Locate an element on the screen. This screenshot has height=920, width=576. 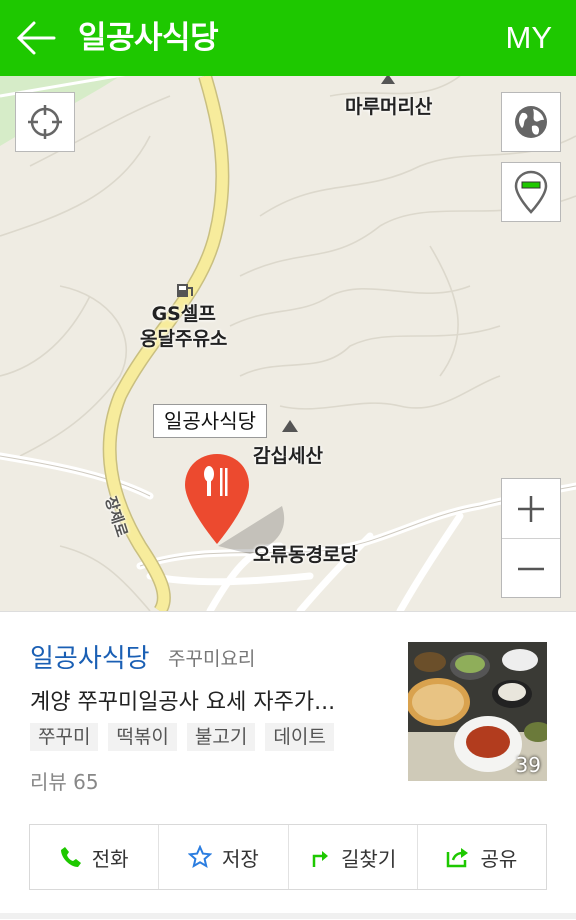
globe-icon is located at coordinates (531, 122).